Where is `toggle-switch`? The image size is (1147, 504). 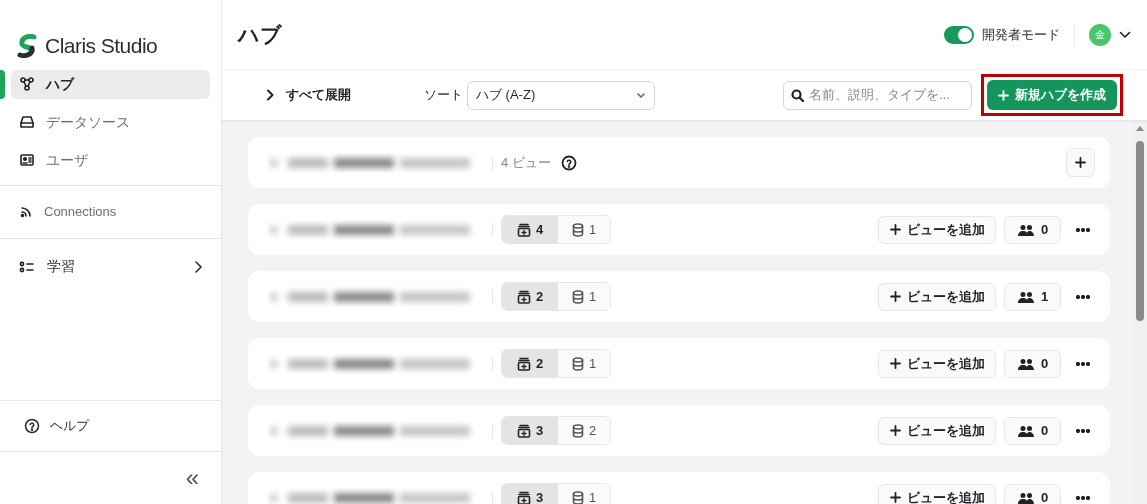
toggle-switch is located at coordinates (959, 34).